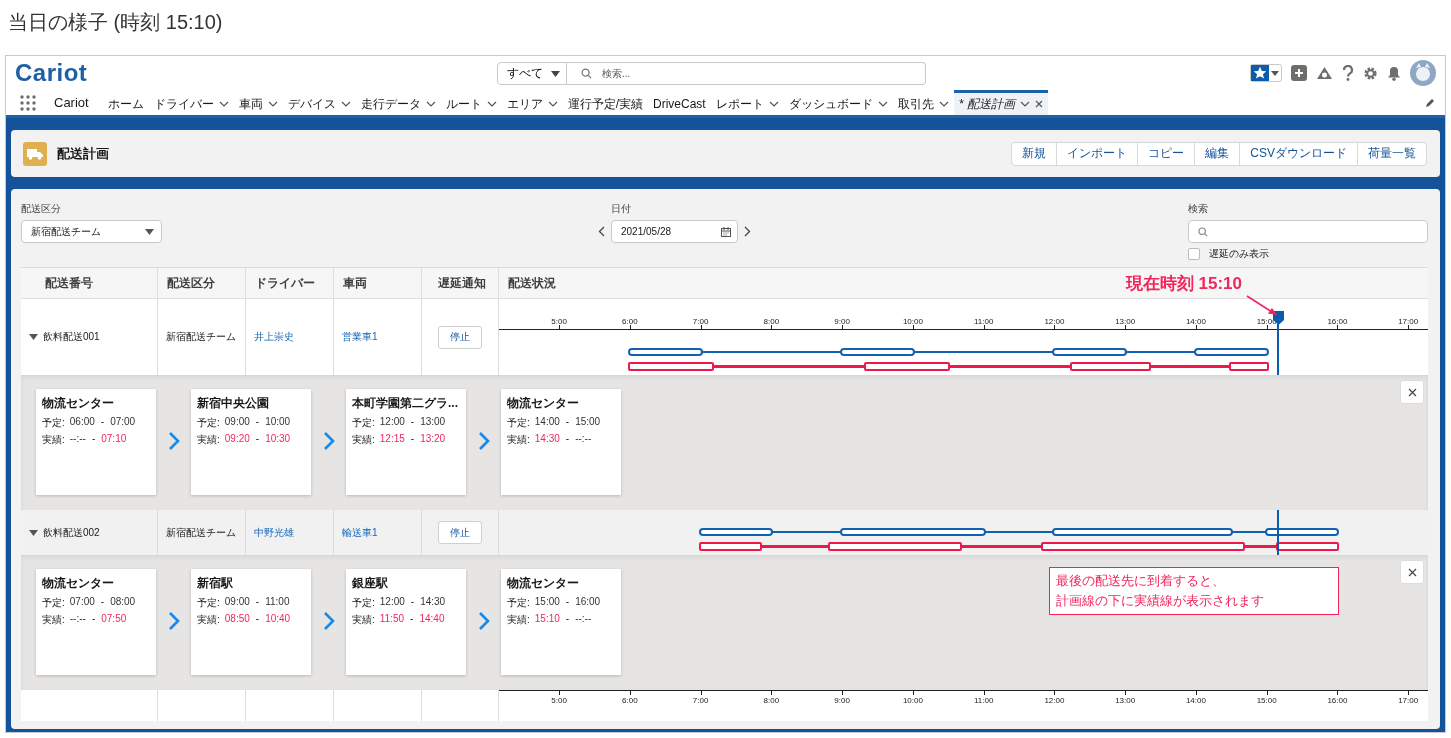  What do you see at coordinates (1266, 73) in the screenshot?
I see `favorites-button` at bounding box center [1266, 73].